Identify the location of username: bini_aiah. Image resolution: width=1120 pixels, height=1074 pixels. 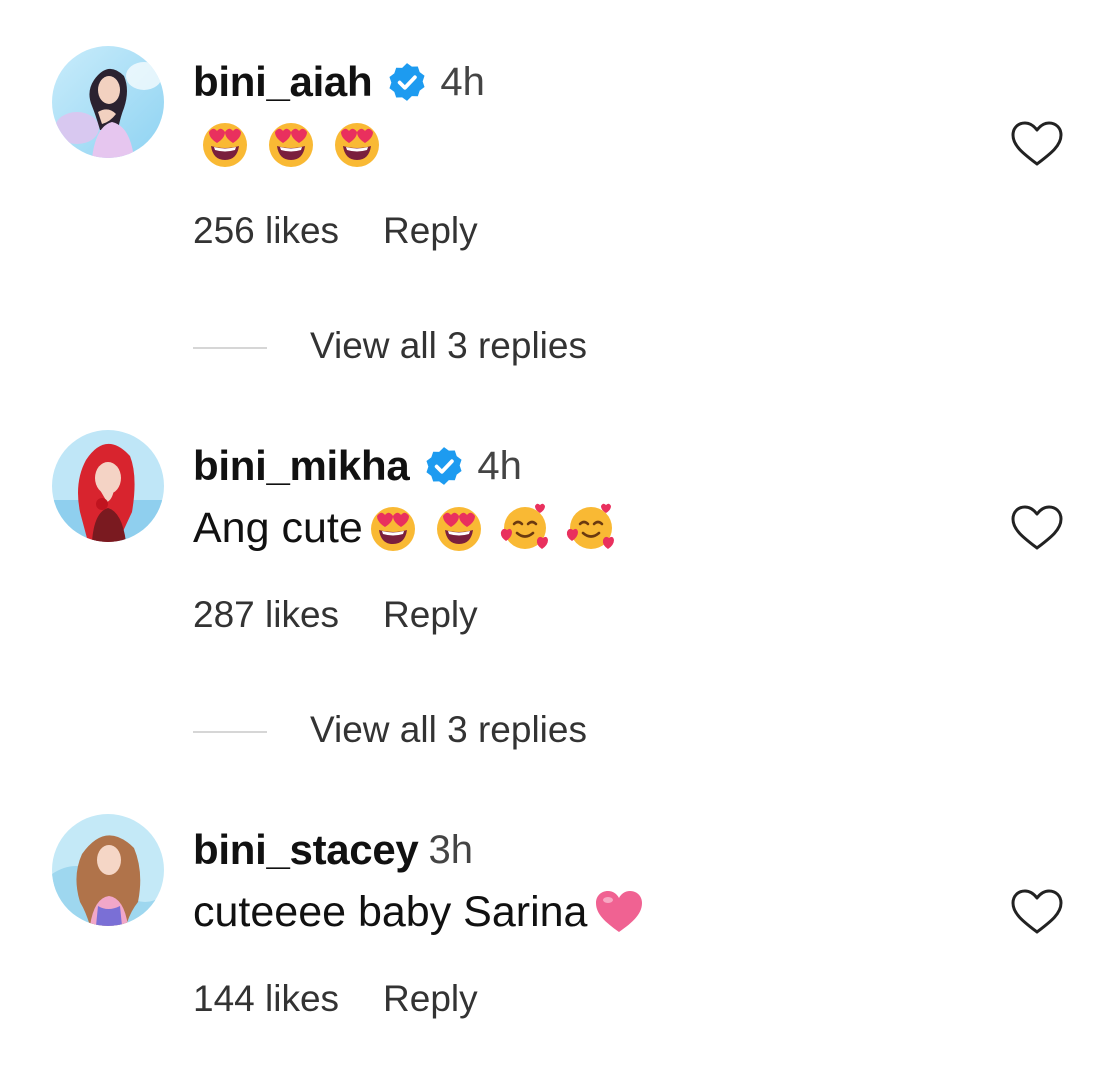
(283, 82).